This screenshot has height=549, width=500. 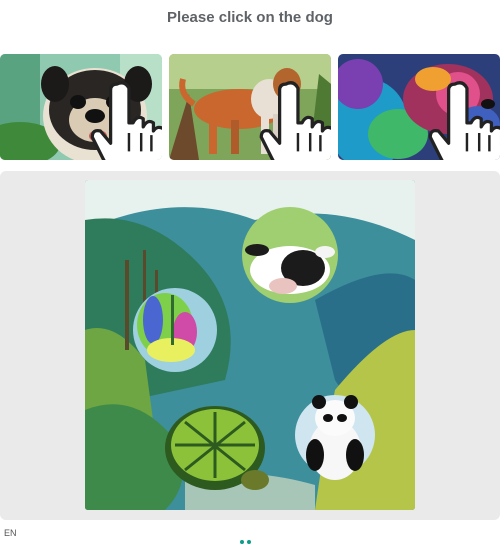 I want to click on cow-target, so click(x=290, y=255).